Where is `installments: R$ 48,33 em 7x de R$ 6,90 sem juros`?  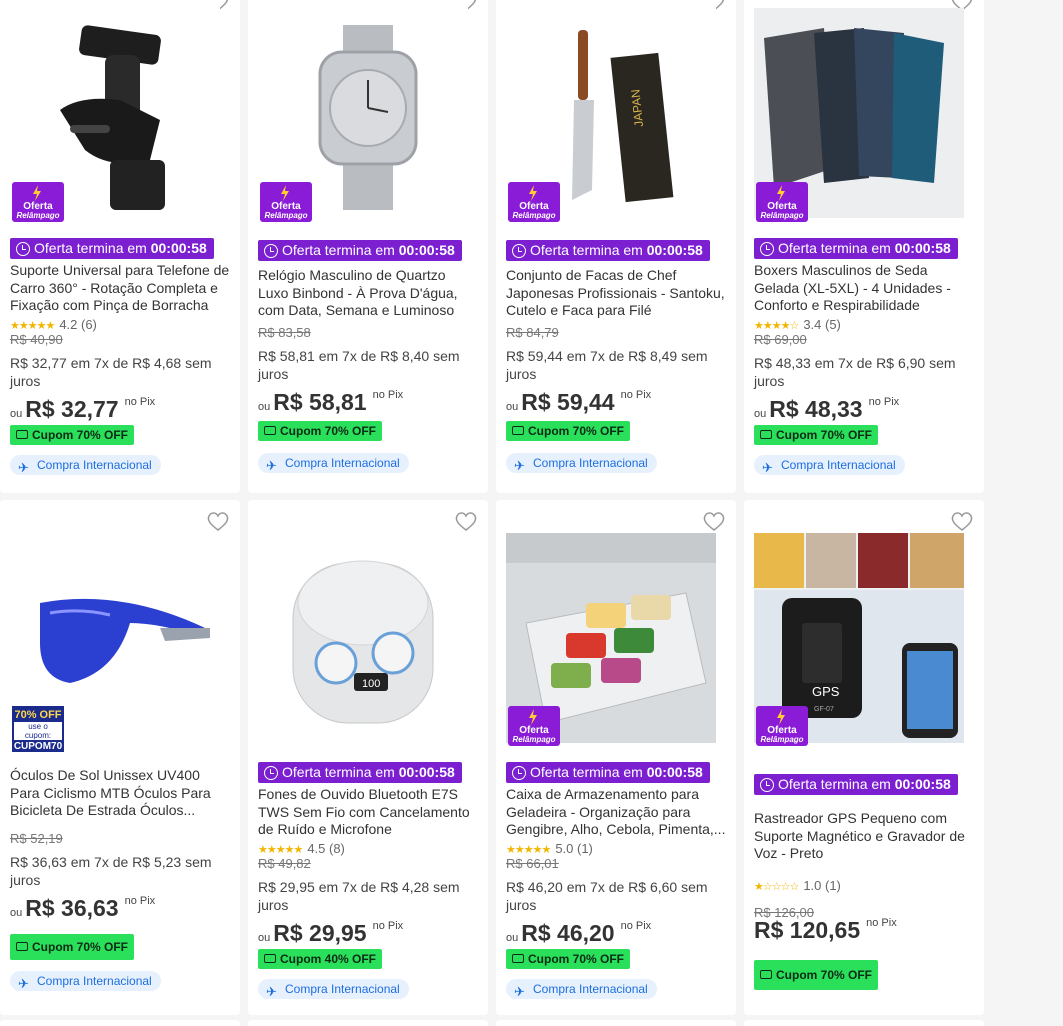
installments: R$ 48,33 em 7x de R$ 6,90 sem juros is located at coordinates (855, 372).